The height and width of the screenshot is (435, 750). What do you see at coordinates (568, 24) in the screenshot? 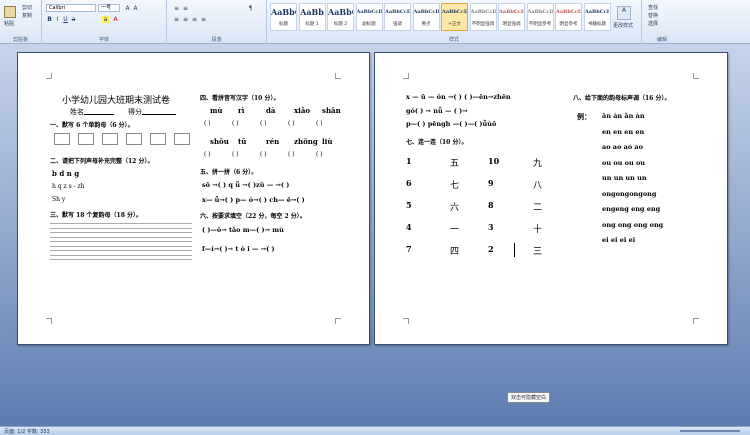
I see `style-name: 明显参考` at bounding box center [568, 24].